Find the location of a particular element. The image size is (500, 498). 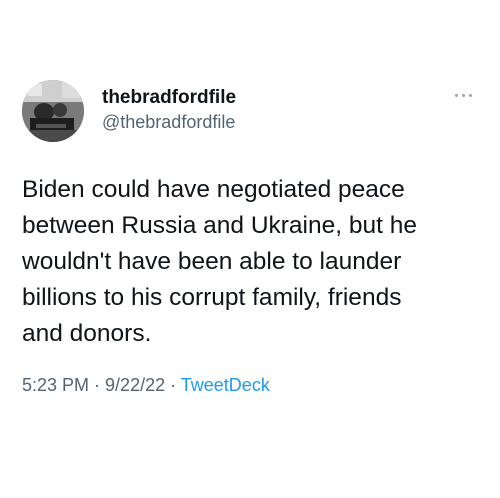

tweet-text-line: between Russia and Ukraine, but he is located at coordinates (219, 225).